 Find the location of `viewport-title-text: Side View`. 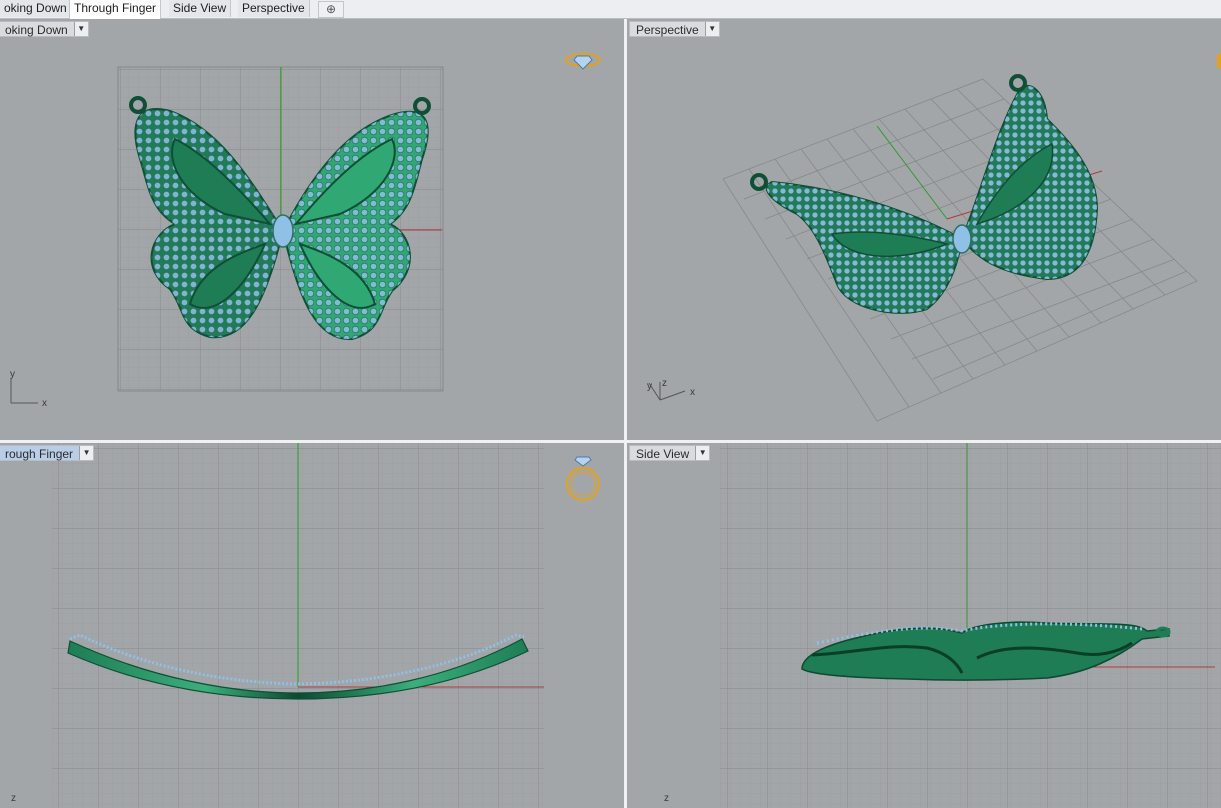

viewport-title-text: Side View is located at coordinates (663, 454).